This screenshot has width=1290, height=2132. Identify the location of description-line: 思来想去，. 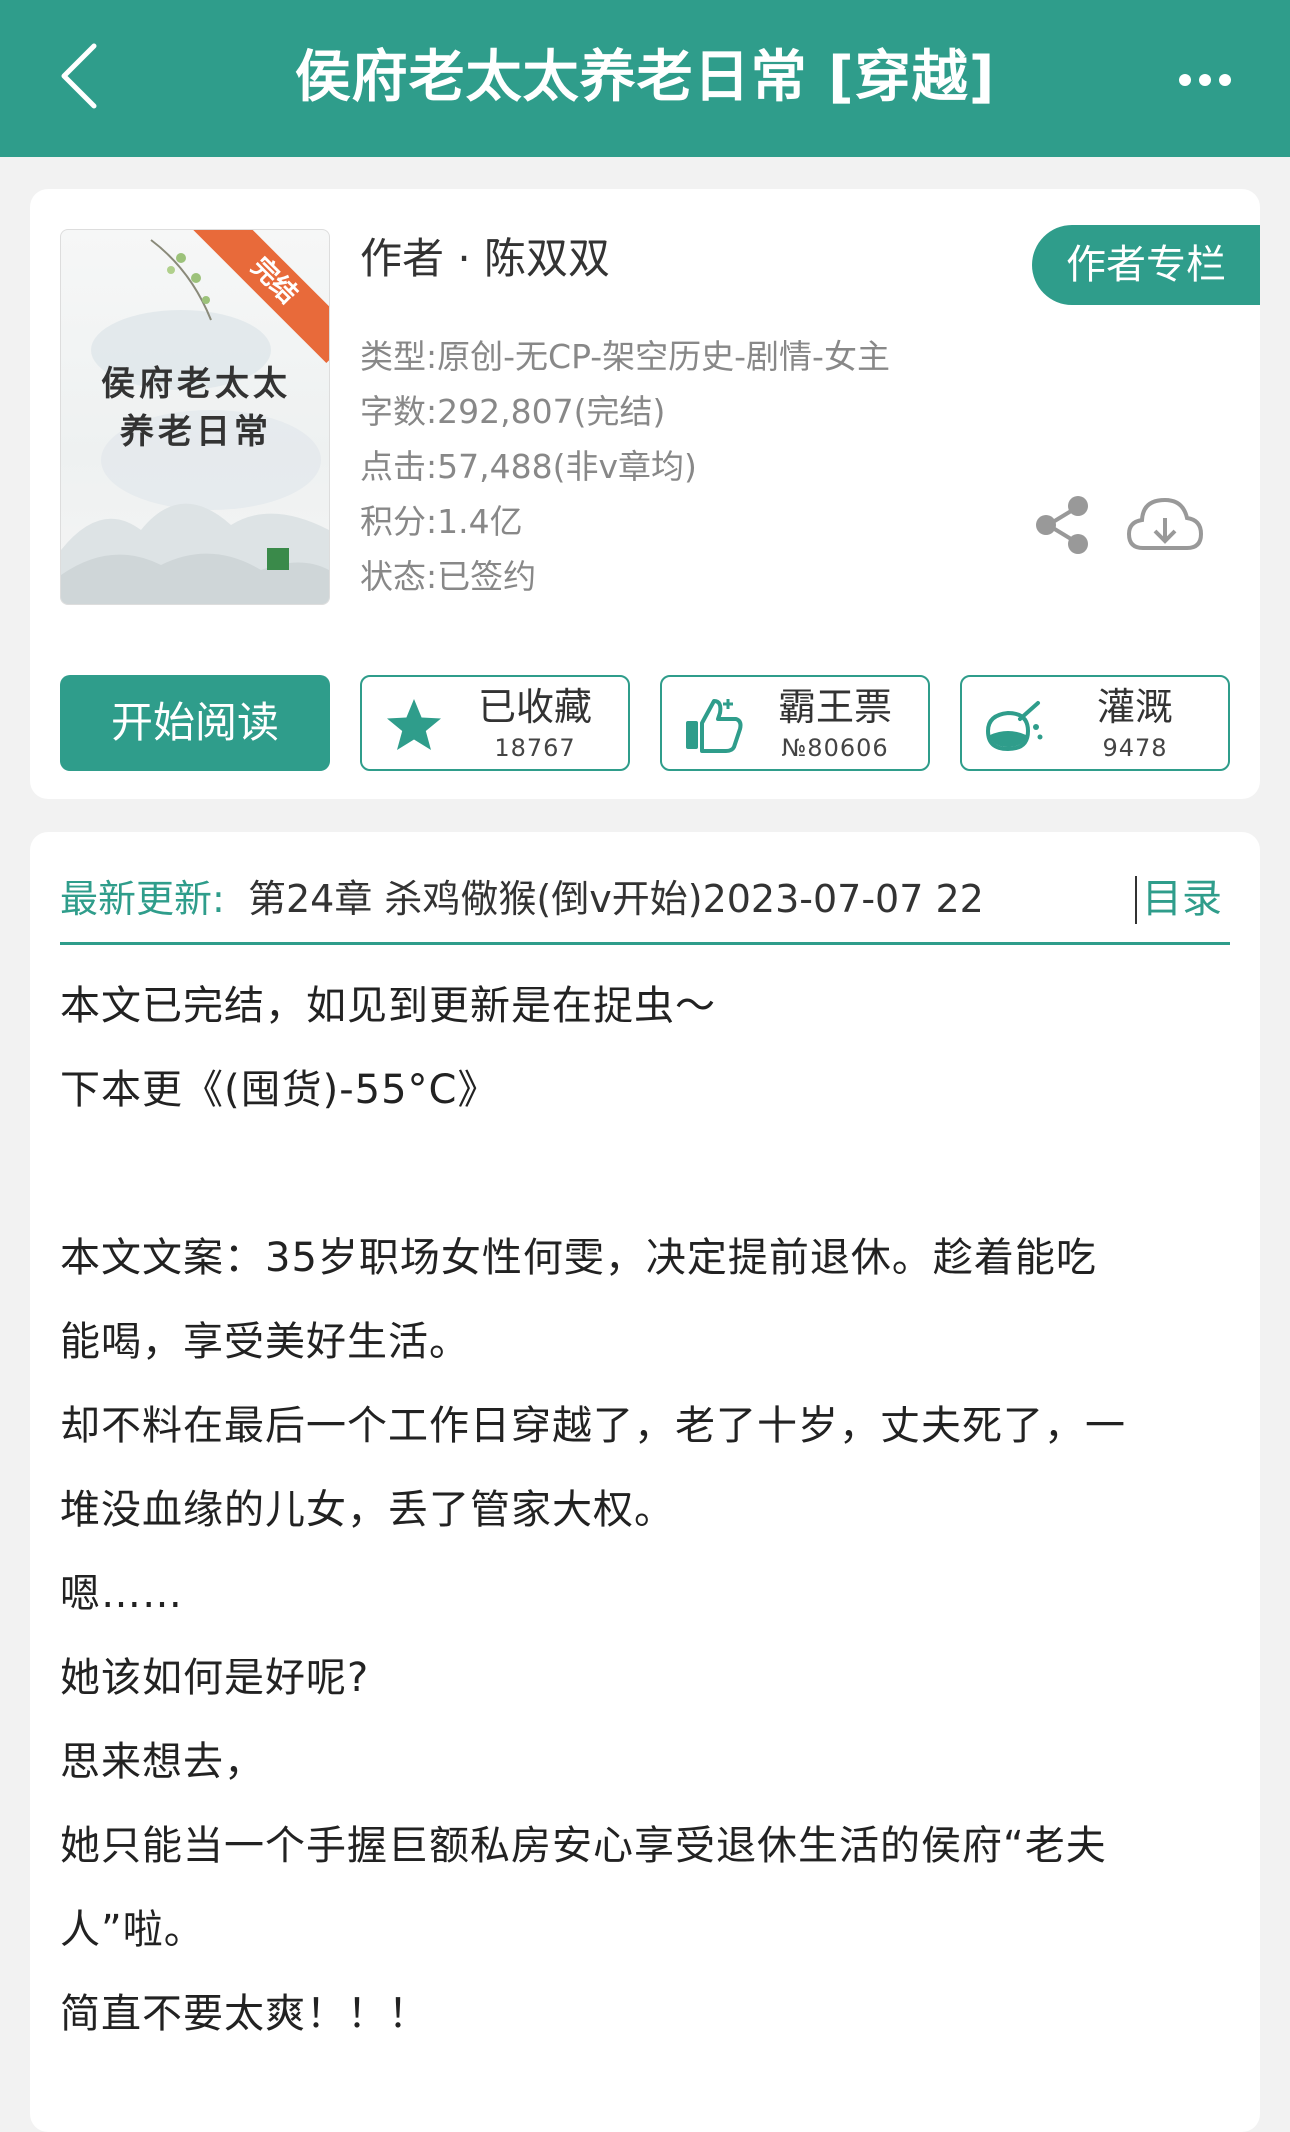
(162, 1762).